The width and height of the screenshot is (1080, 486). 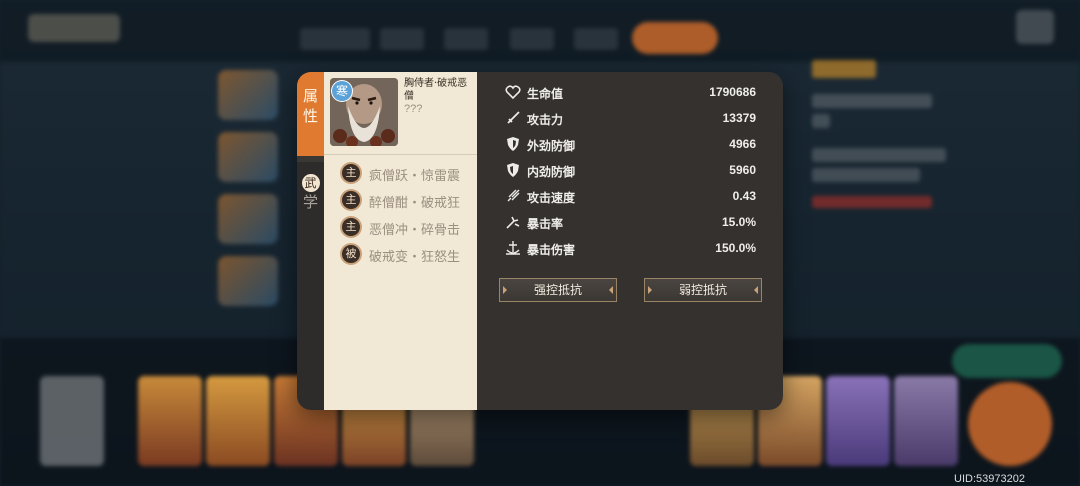 I want to click on skill-name: 恶僧冲・碎骨击, so click(x=415, y=230).